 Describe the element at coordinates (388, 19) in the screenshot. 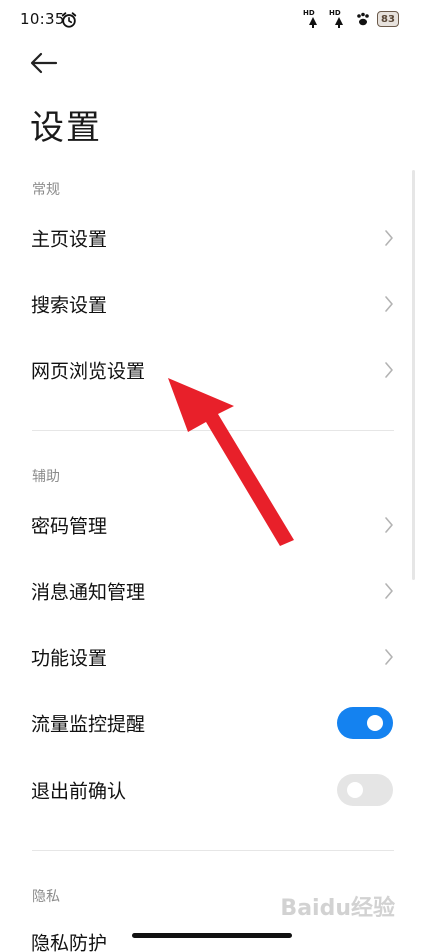

I see `battery-icon: 83` at that location.